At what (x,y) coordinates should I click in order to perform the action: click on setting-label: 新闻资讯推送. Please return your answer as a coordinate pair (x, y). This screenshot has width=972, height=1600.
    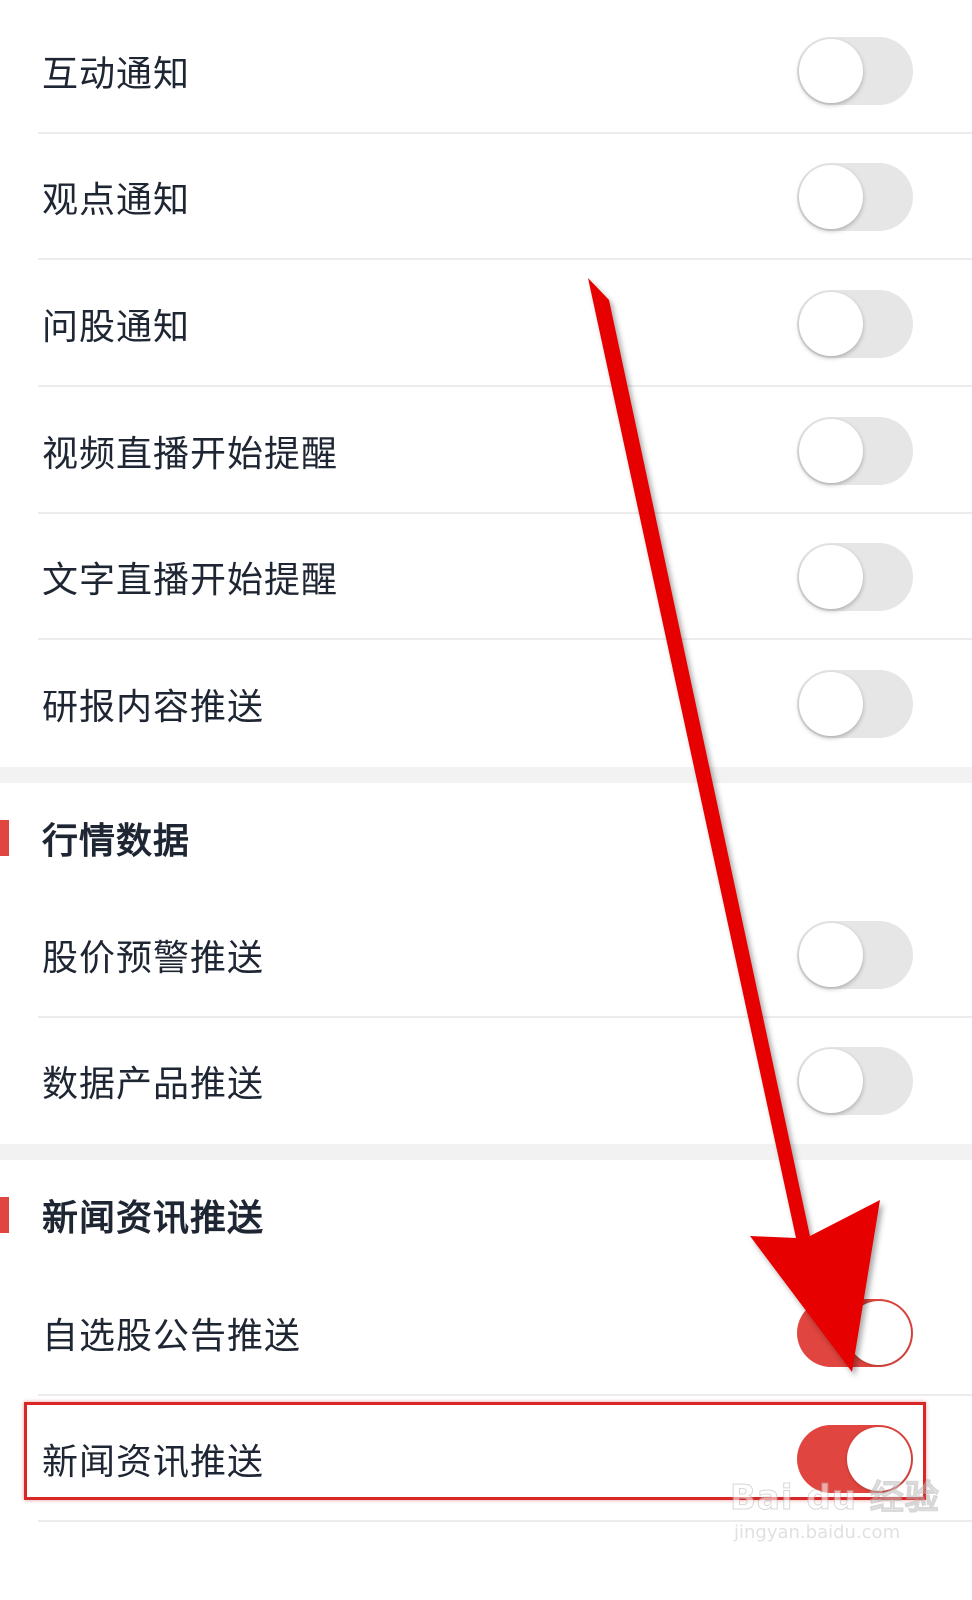
    Looking at the image, I should click on (153, 1462).